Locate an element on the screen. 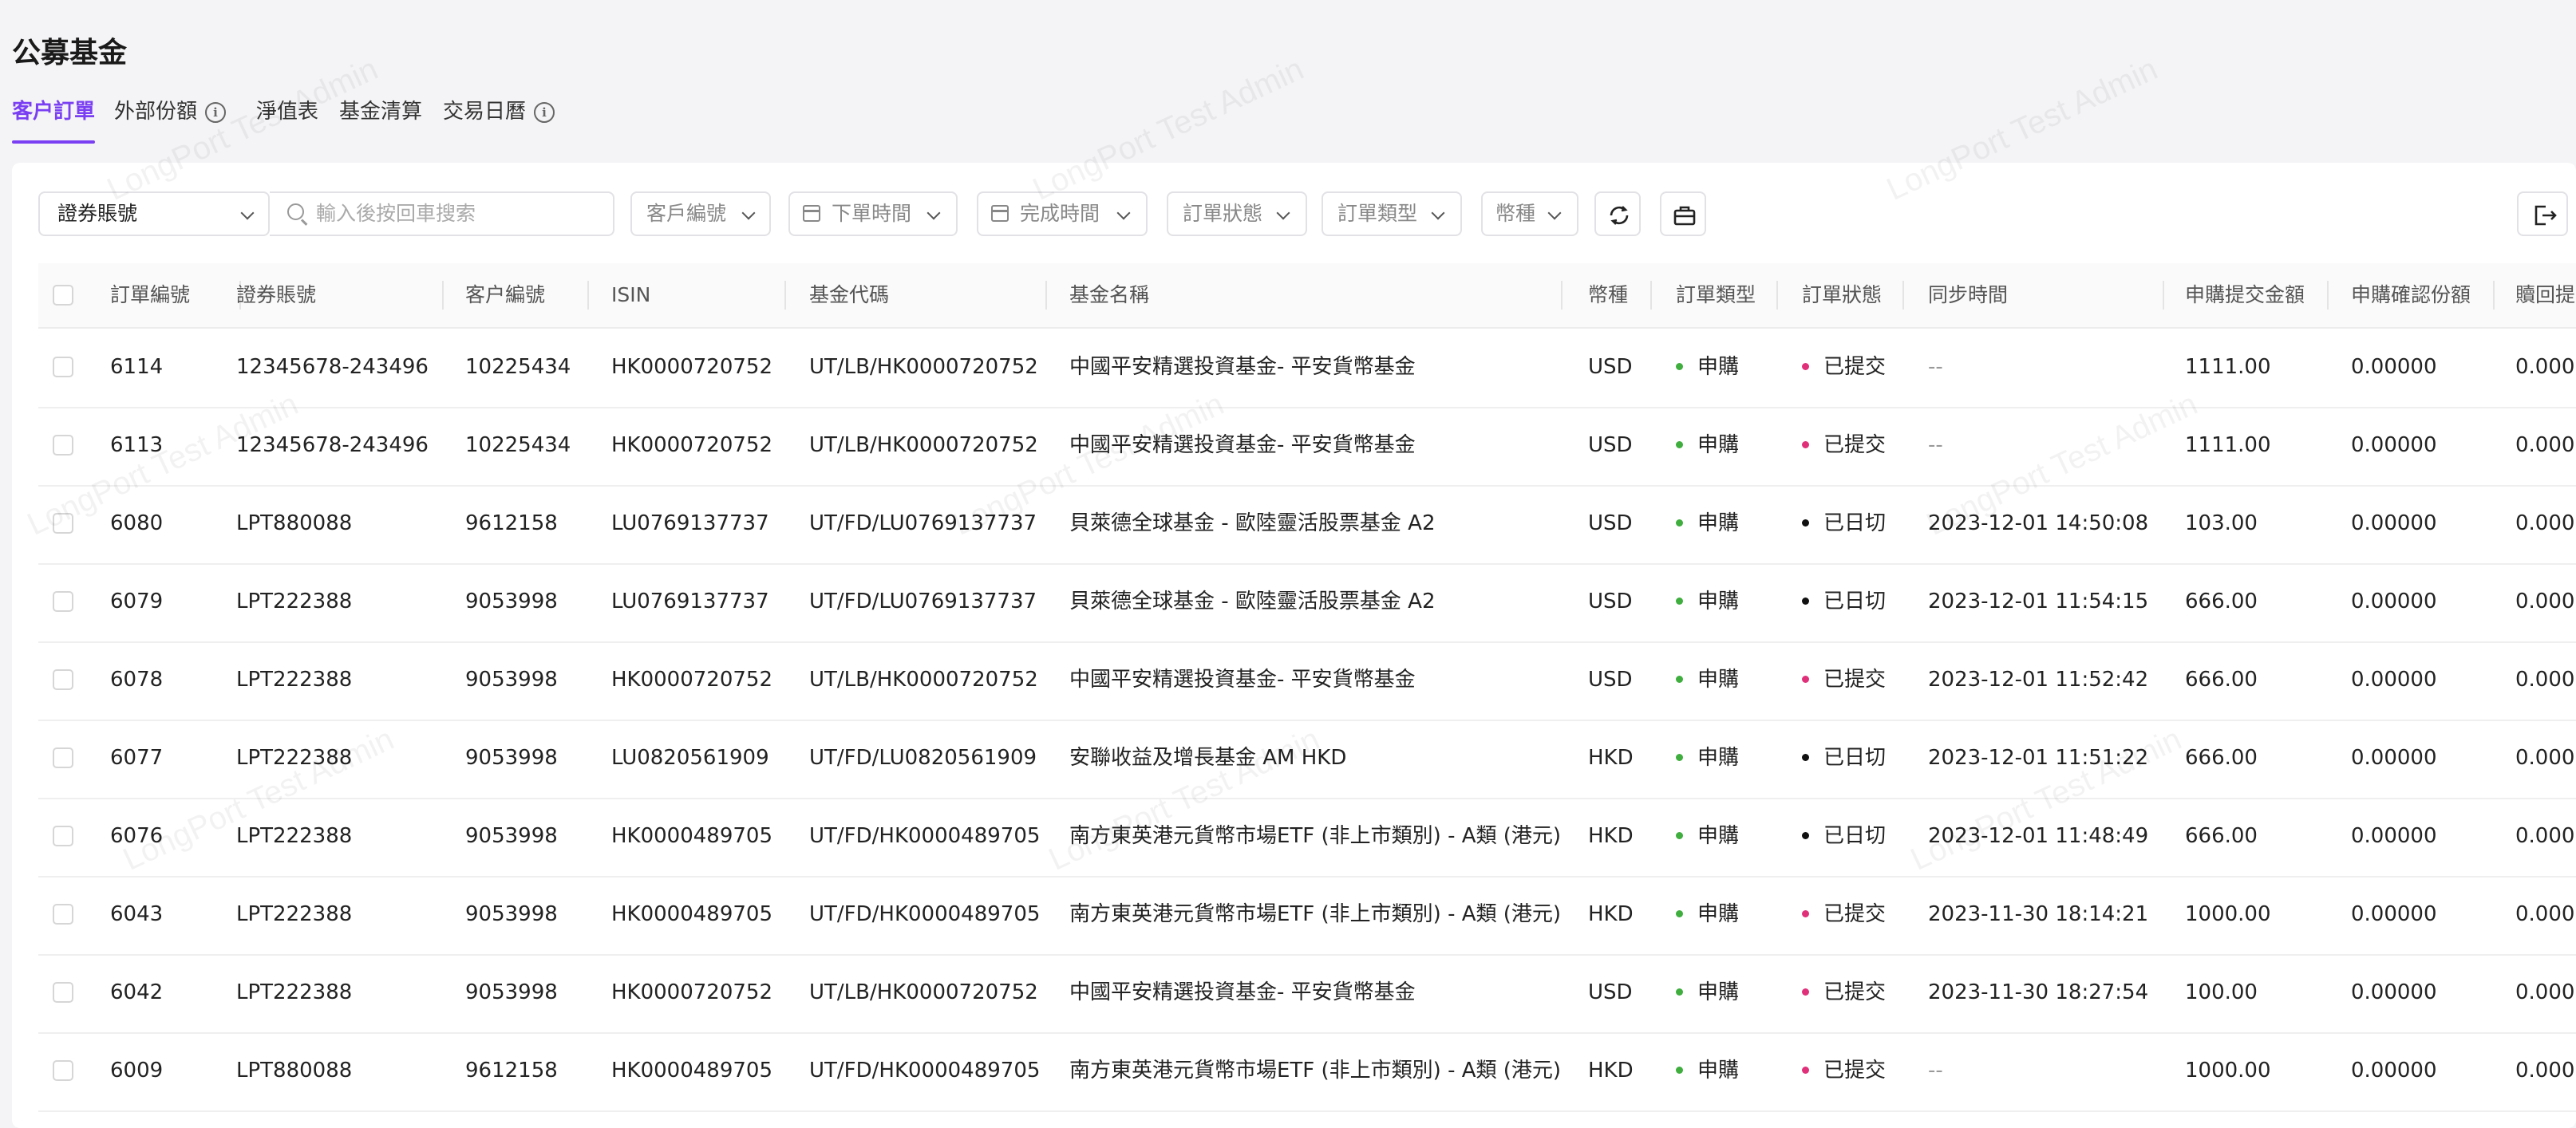 This screenshot has width=2576, height=1128. type-dot-icon is located at coordinates (1679, 679).